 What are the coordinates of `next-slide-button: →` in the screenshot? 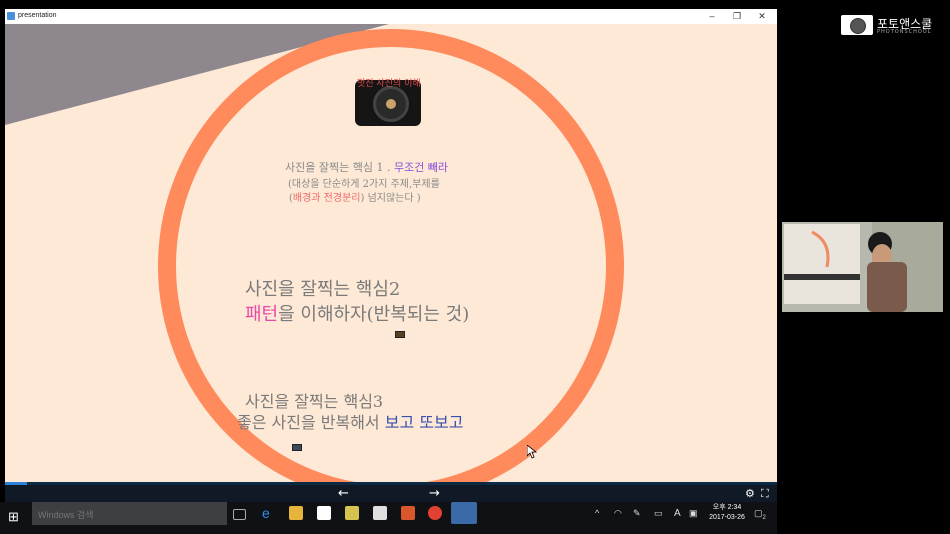 It's located at (434, 493).